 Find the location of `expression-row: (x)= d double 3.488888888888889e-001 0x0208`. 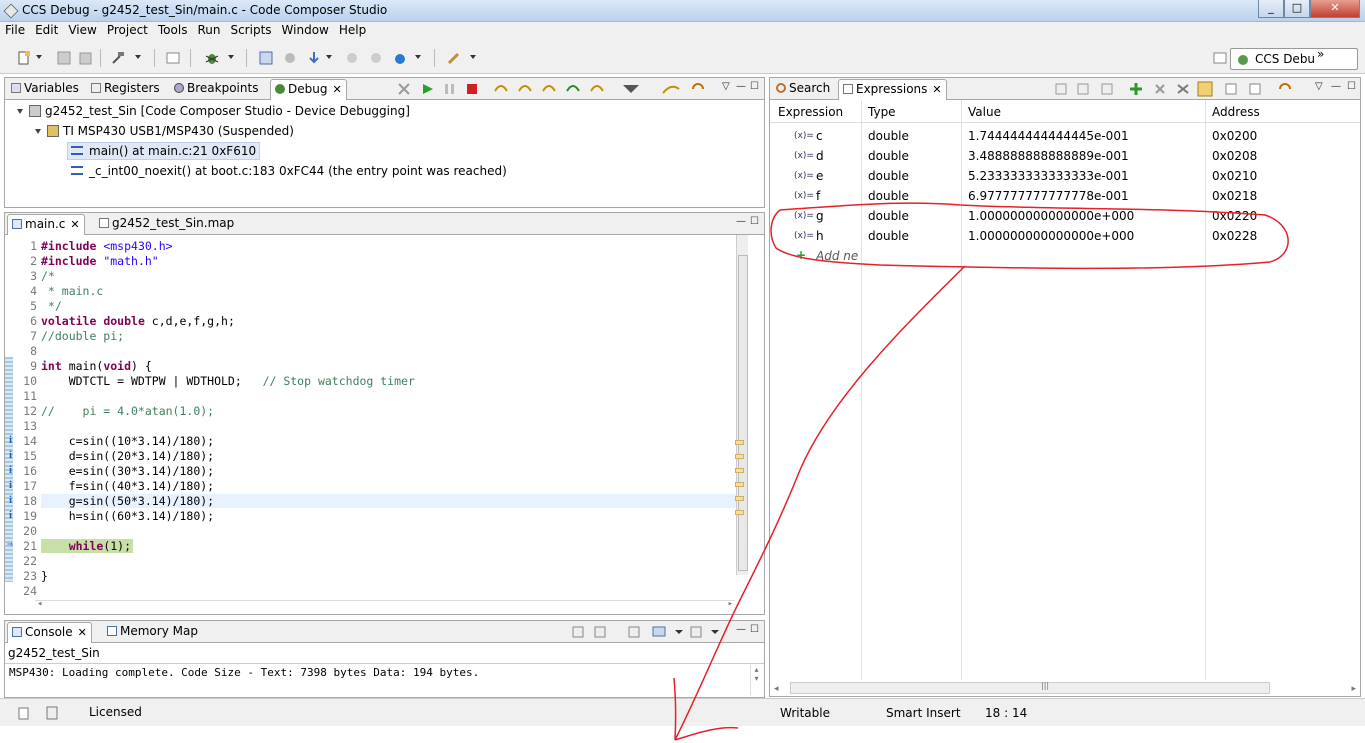

expression-row: (x)= d double 3.488888888888889e-001 0x0208 is located at coordinates (1065, 156).